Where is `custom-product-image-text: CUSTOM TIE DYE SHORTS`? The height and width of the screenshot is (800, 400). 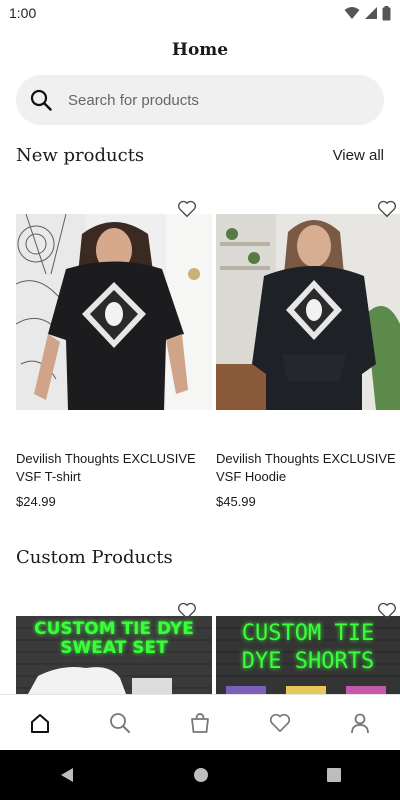
custom-product-image-text: CUSTOM TIE DYE SHORTS is located at coordinates (308, 647).